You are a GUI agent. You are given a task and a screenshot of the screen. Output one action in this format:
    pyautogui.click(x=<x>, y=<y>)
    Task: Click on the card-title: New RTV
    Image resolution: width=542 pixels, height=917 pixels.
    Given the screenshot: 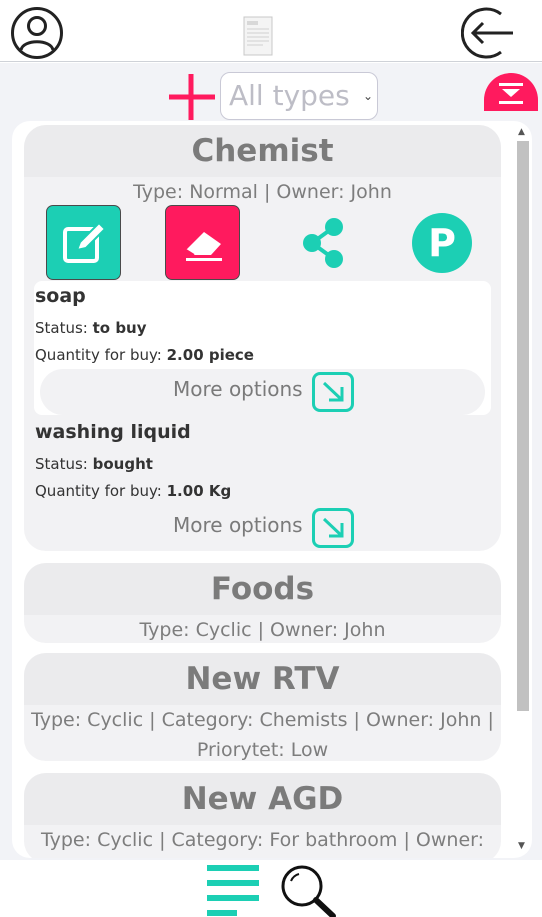 What is the action you would take?
    pyautogui.click(x=262, y=679)
    